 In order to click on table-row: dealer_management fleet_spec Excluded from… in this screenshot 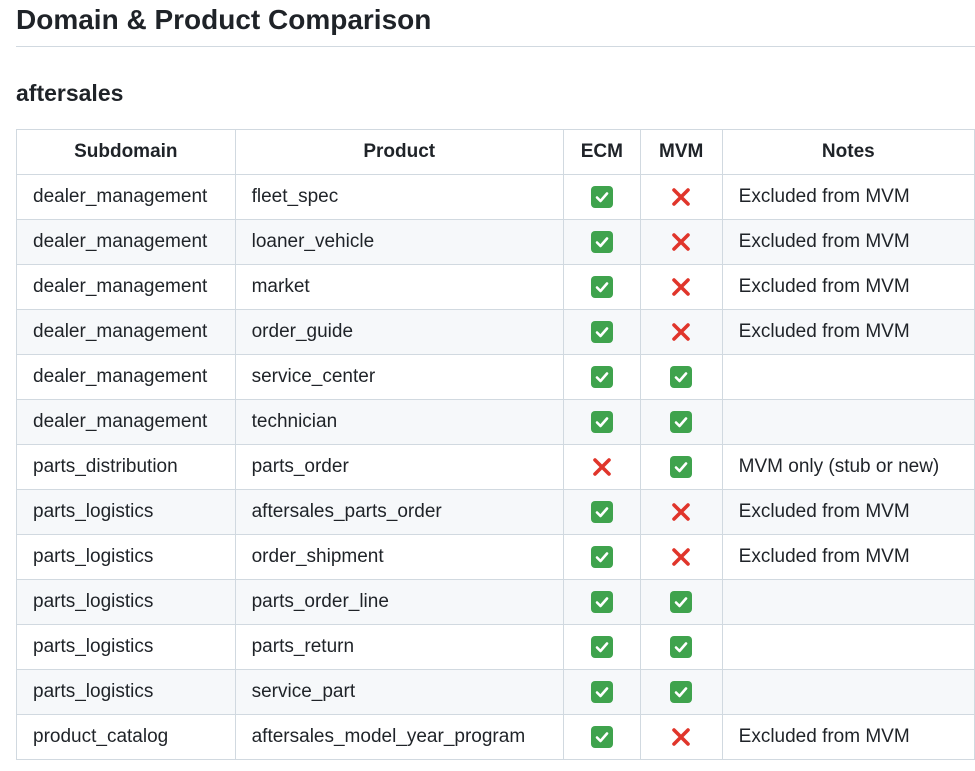, I will do `click(495, 197)`.